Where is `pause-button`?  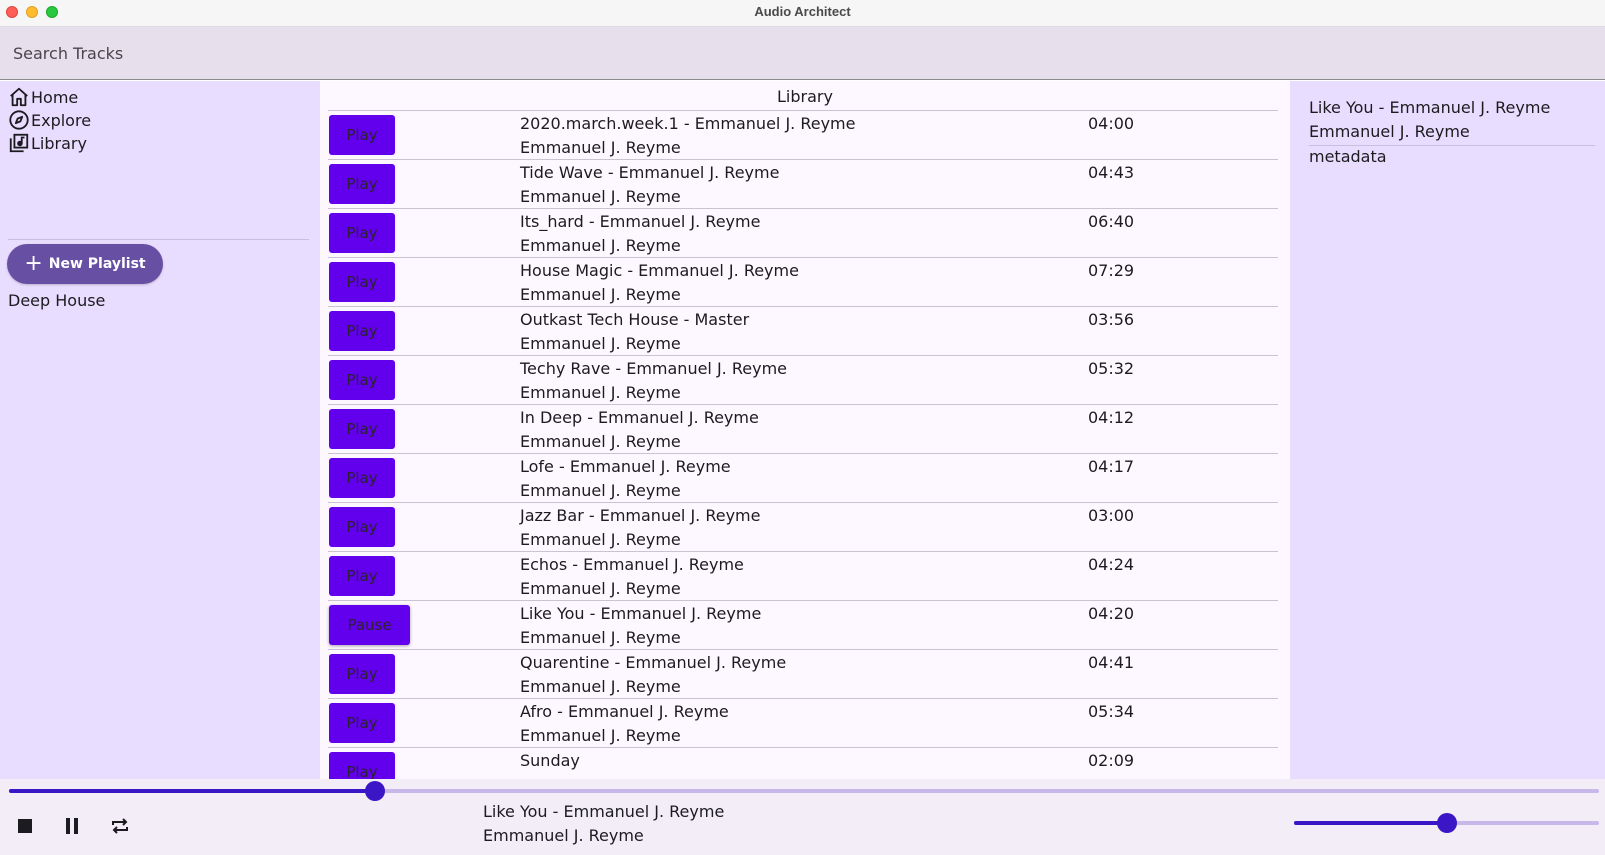
pause-button is located at coordinates (72, 826).